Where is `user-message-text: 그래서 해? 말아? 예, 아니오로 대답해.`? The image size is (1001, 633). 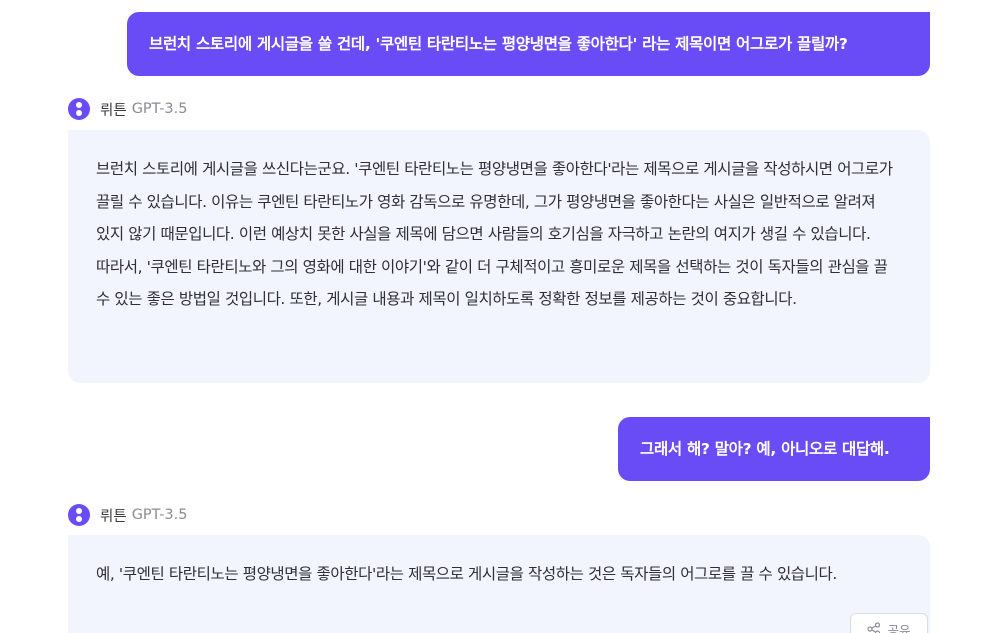 user-message-text: 그래서 해? 말아? 예, 아니오로 대답해. is located at coordinates (765, 449).